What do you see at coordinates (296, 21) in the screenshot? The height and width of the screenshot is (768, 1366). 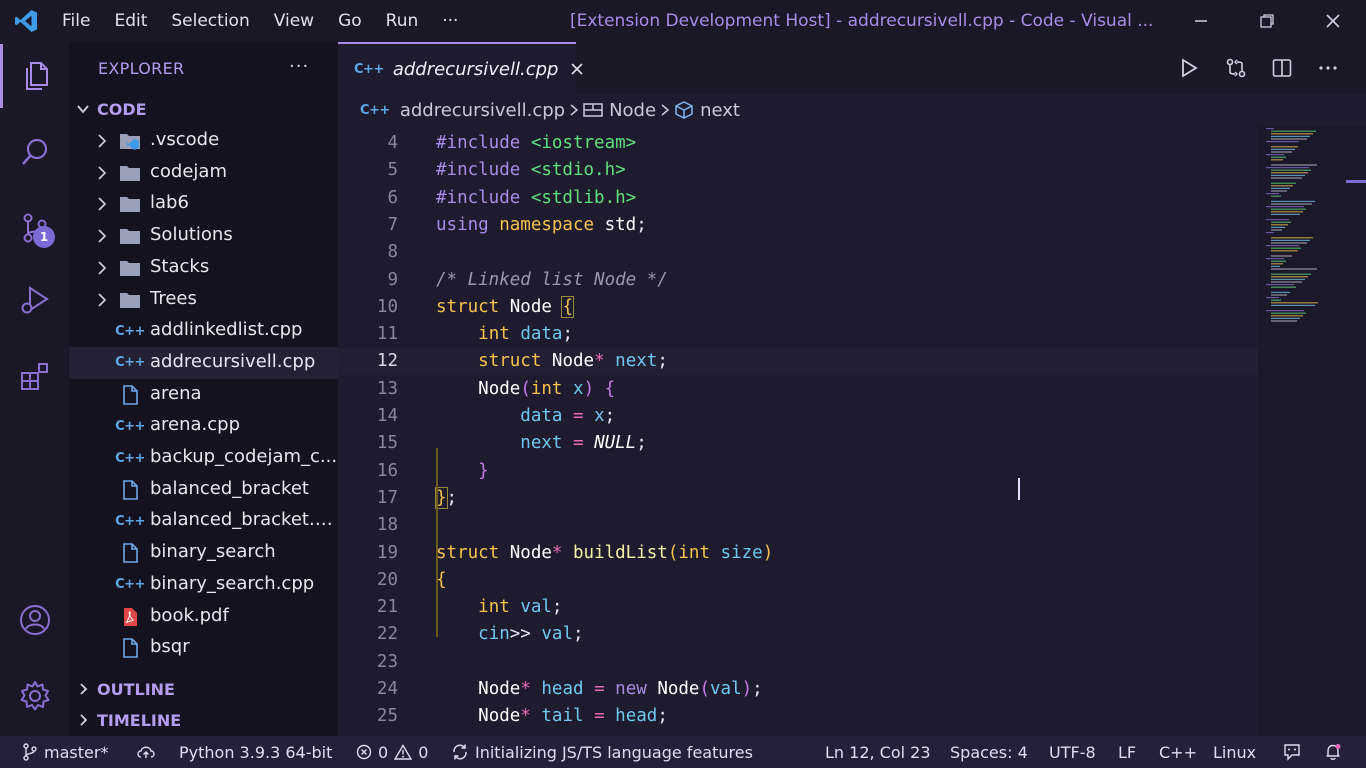 I see `menu-item-3: View` at bounding box center [296, 21].